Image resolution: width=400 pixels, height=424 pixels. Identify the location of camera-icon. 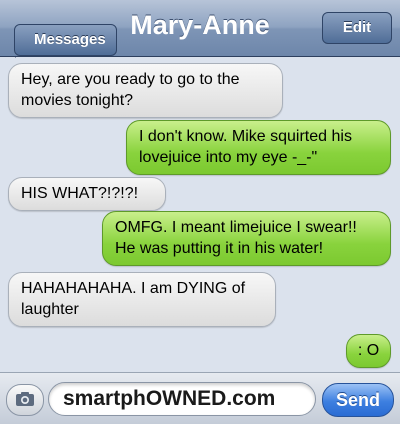
(25, 399).